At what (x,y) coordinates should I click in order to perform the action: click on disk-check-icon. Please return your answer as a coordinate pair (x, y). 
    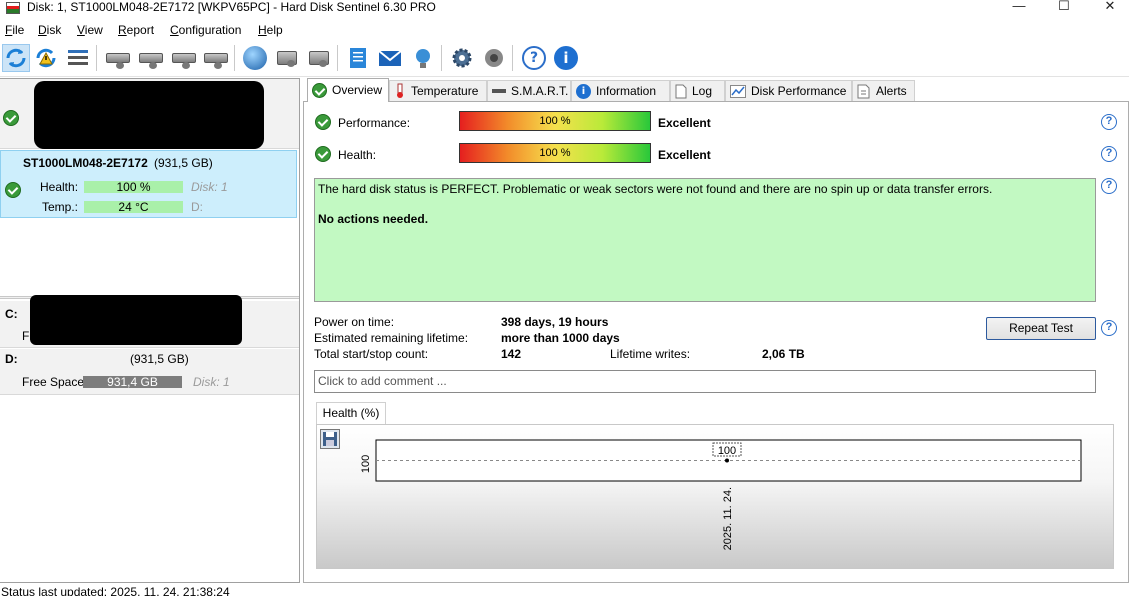
    Looking at the image, I should click on (184, 58).